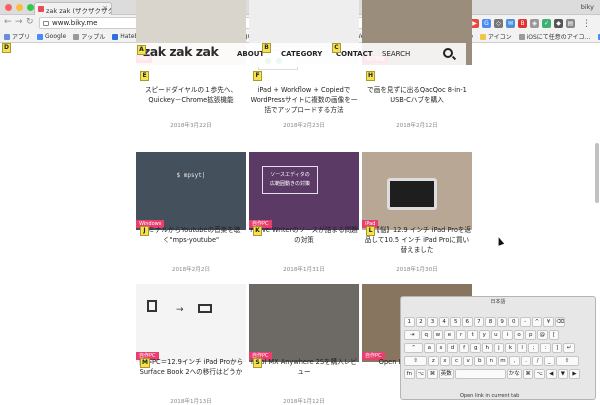 This screenshot has width=600, height=405. I want to click on reload-icon: ↻, so click(30, 22).